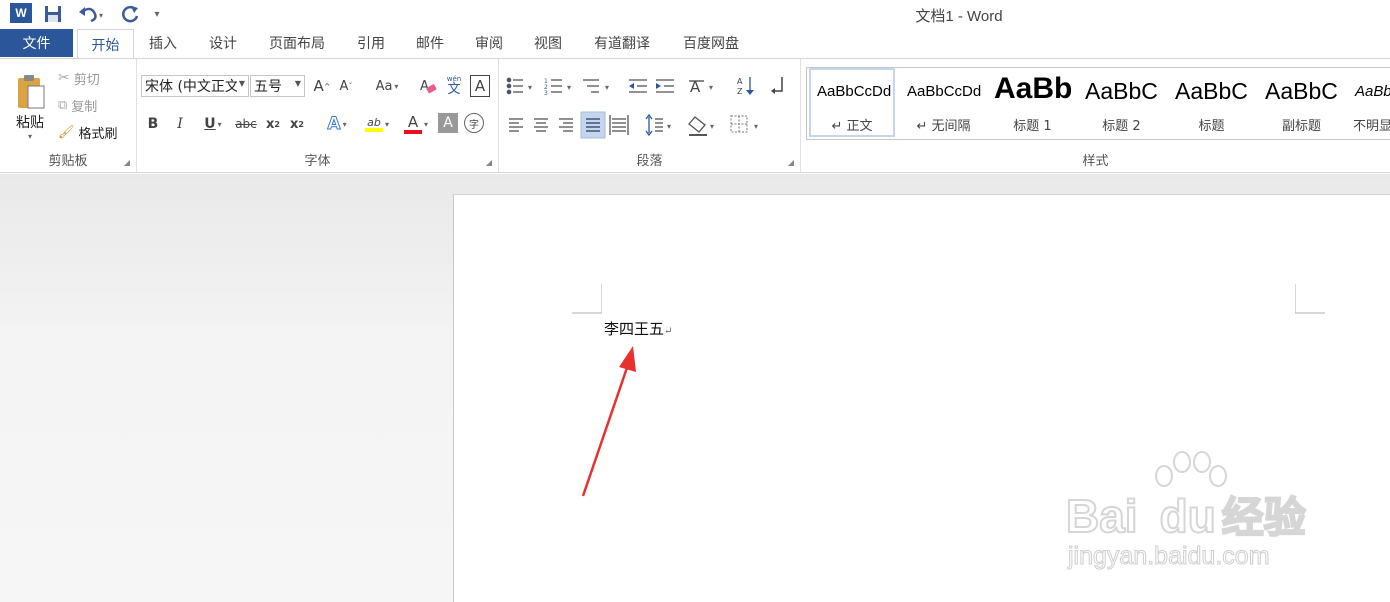 The image size is (1390, 602). Describe the element at coordinates (317, 161) in the screenshot. I see `font-group-label: 字体` at that location.